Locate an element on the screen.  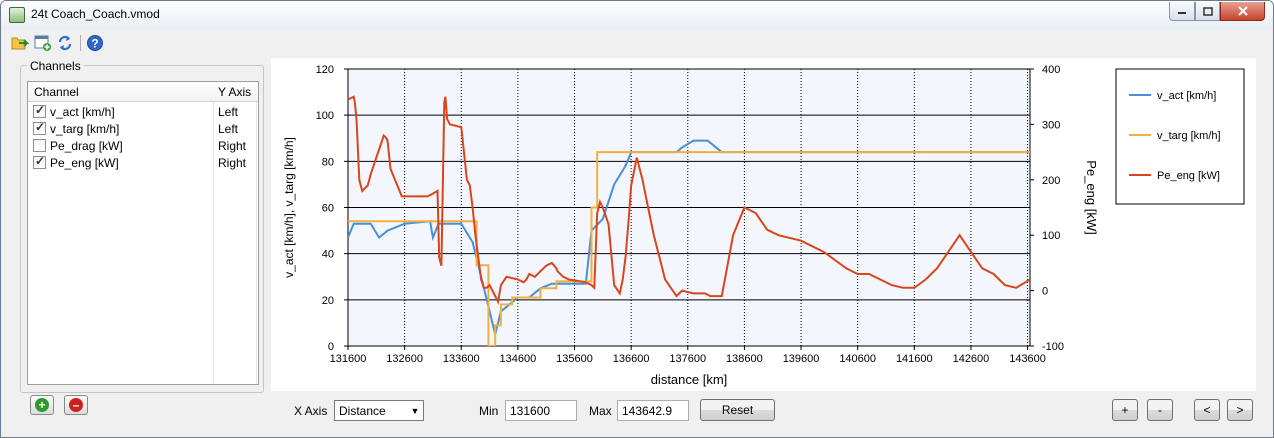
remove-channel-button: – is located at coordinates (76, 405).